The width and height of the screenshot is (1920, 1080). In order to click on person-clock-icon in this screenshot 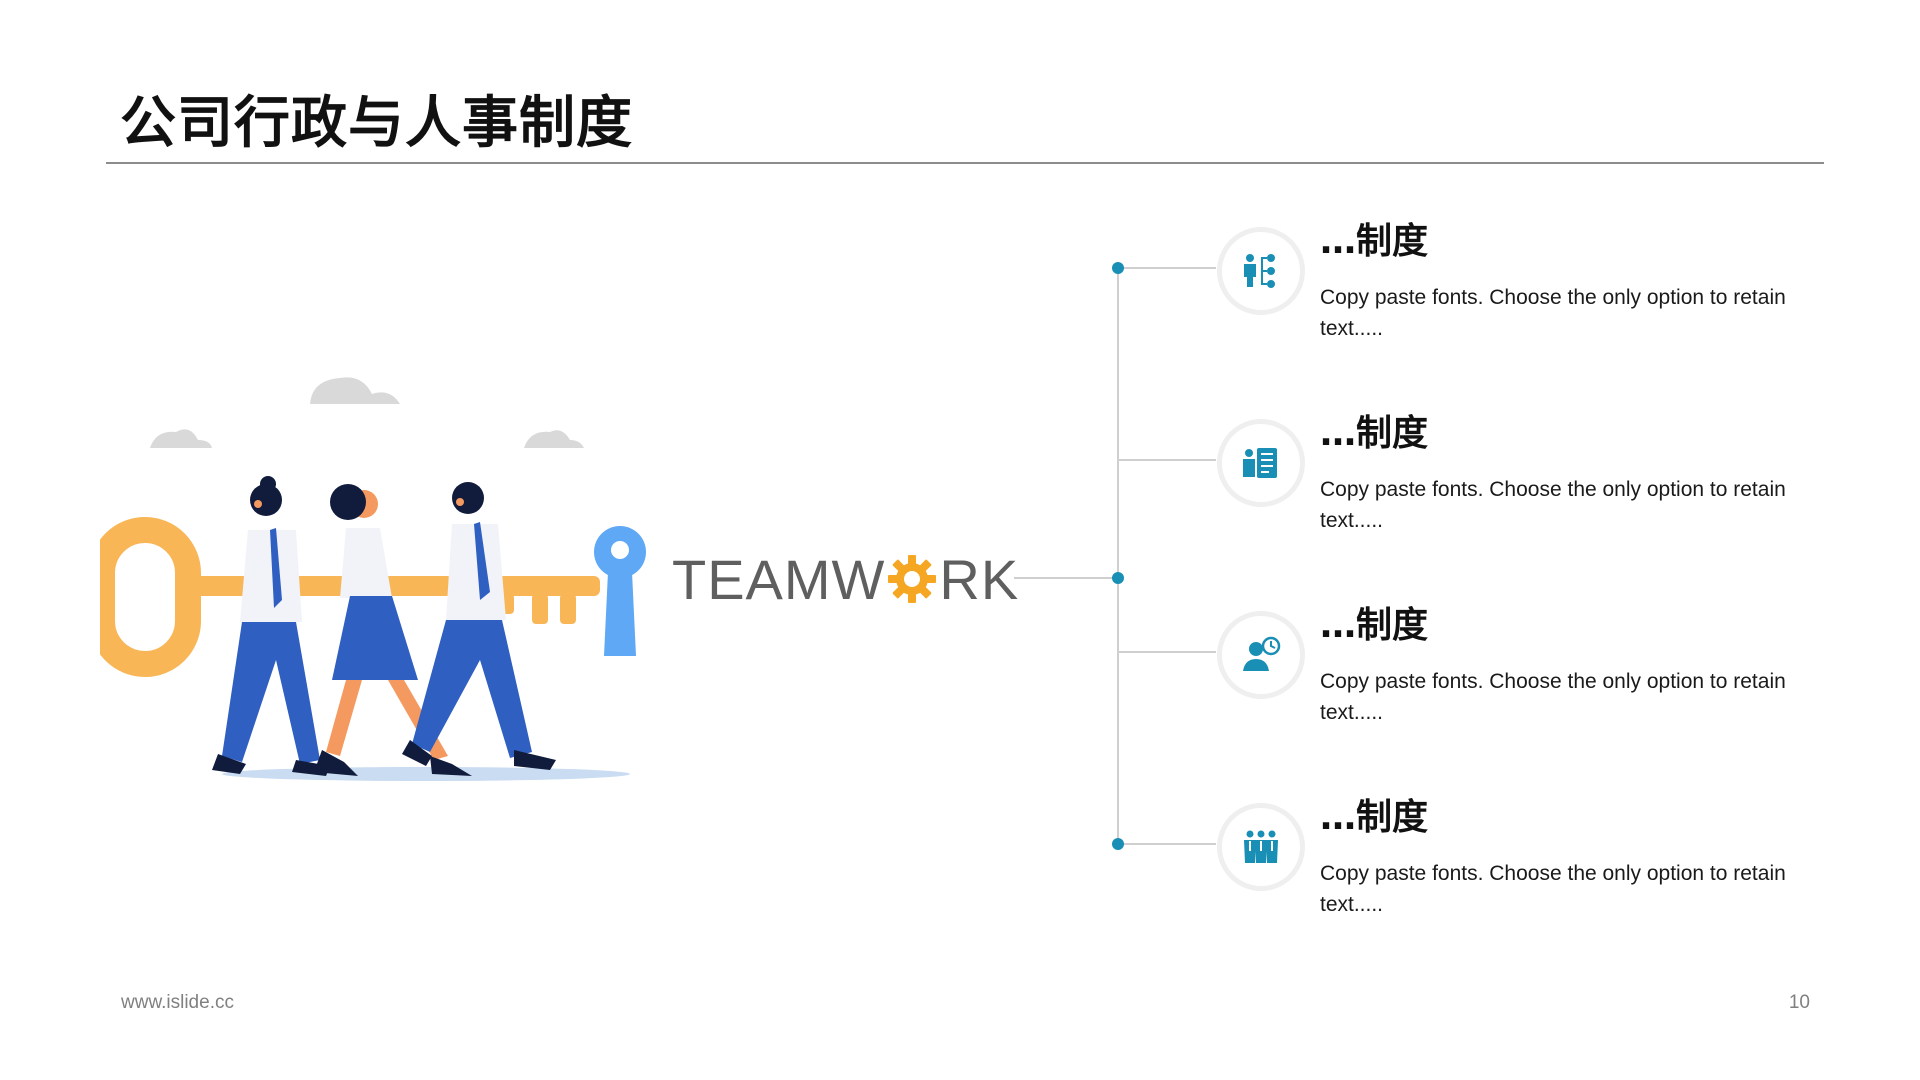, I will do `click(1262, 653)`.